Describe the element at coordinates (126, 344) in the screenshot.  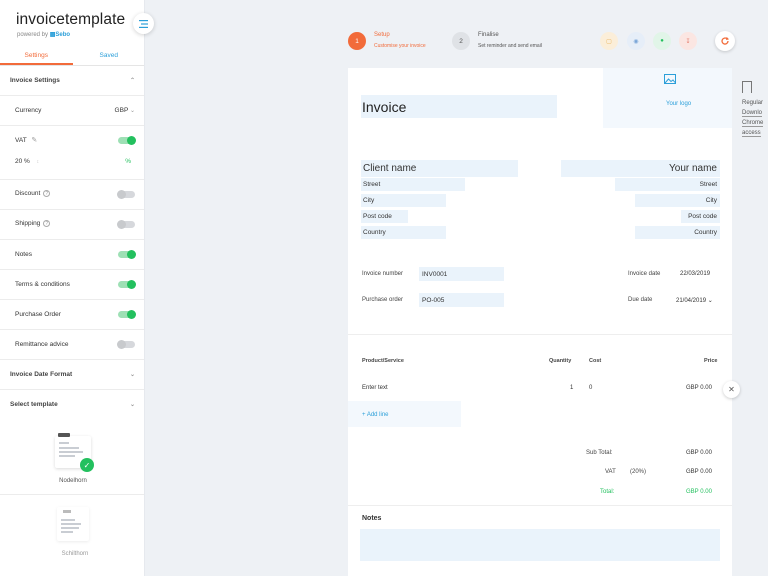
I see `remittance-toggle` at that location.